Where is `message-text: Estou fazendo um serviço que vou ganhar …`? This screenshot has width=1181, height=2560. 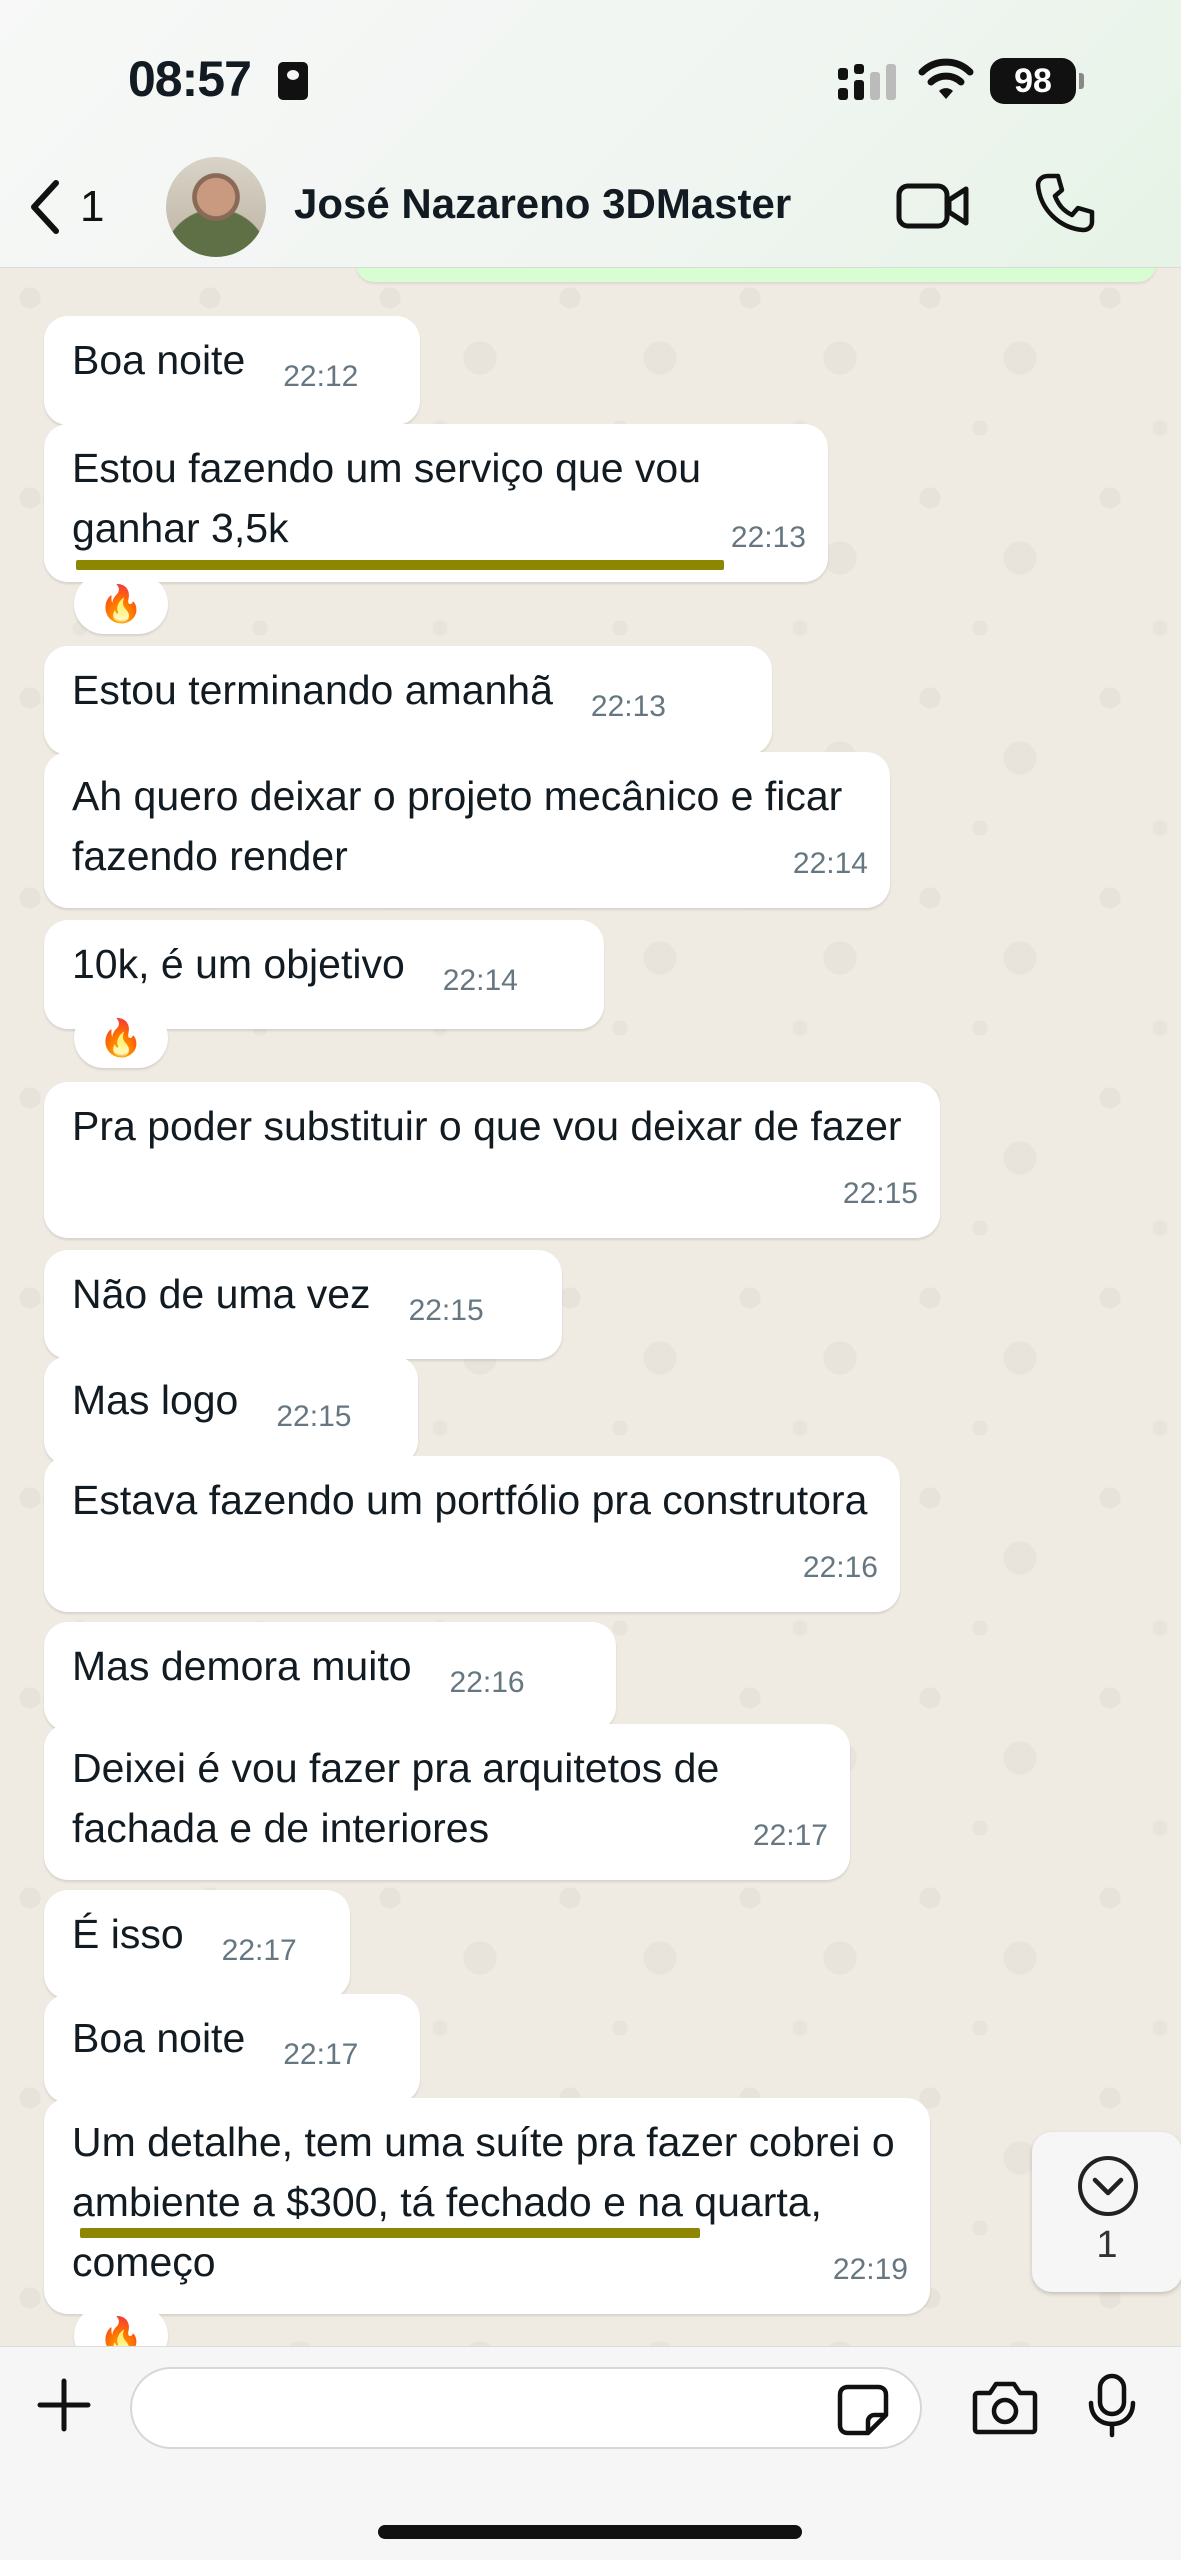 message-text: Estou fazendo um serviço que vou ganhar … is located at coordinates (387, 498).